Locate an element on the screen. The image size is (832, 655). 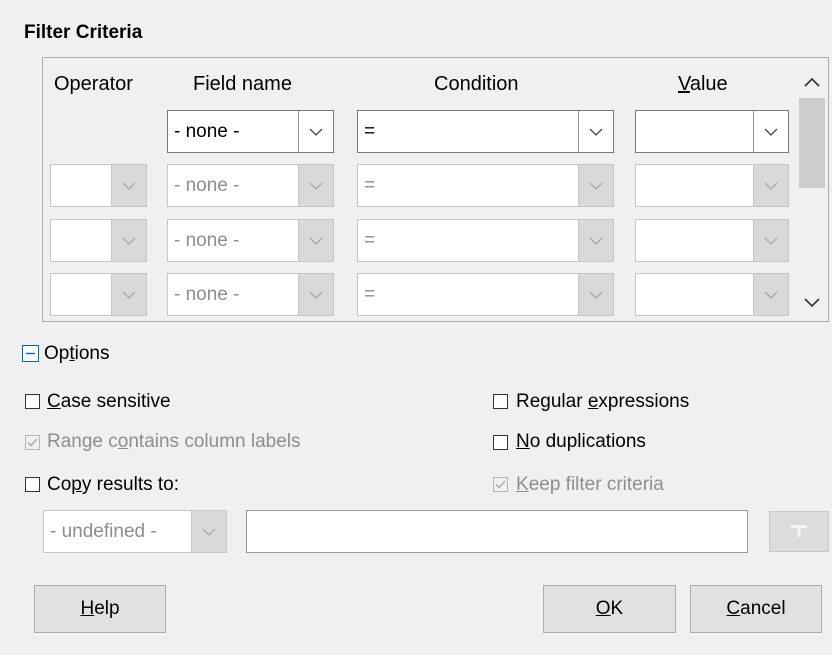
case-sensitive-label: Case sensitive is located at coordinates (109, 402).